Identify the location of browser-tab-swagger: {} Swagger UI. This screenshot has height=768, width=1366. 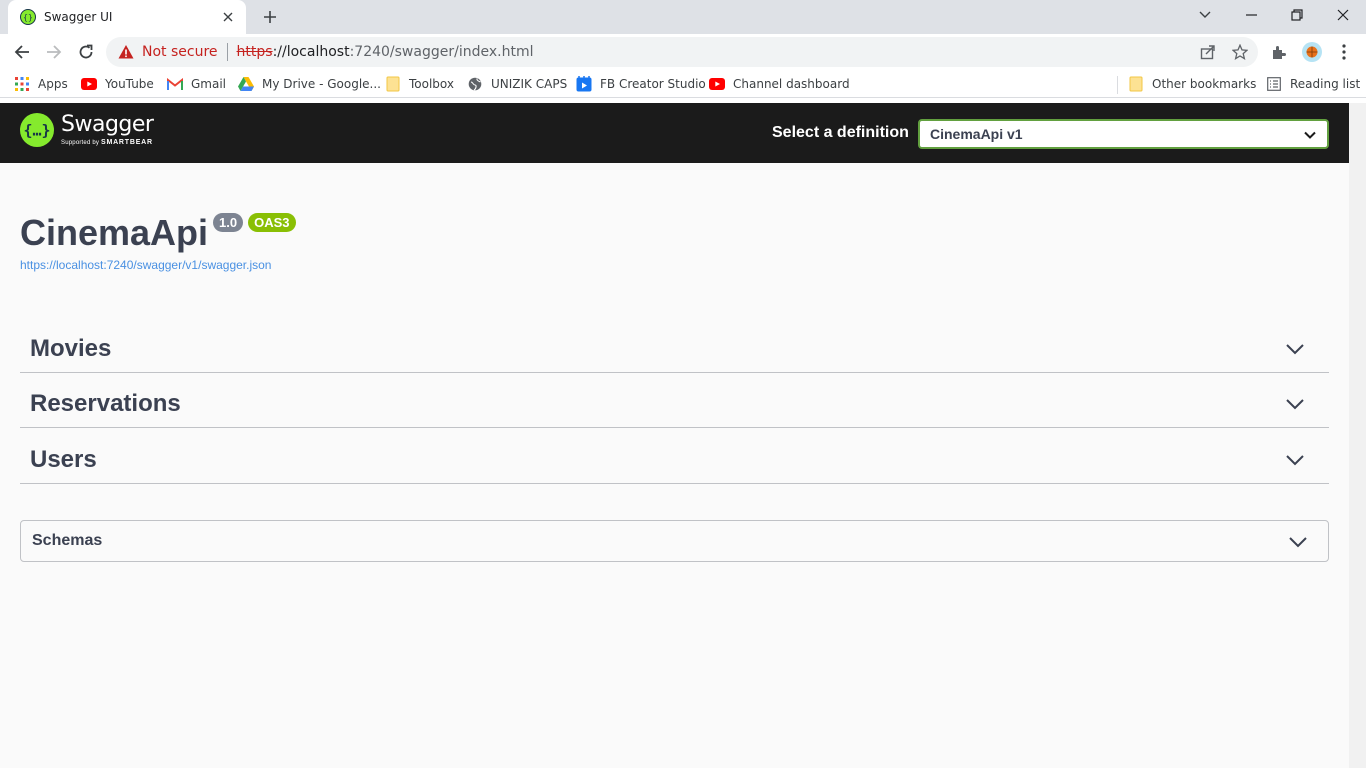
(127, 17).